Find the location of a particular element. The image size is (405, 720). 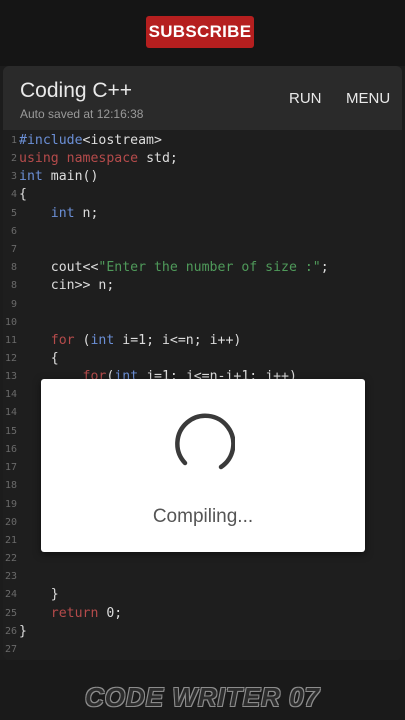

line-code: #include<iostream> is located at coordinates (90, 141).